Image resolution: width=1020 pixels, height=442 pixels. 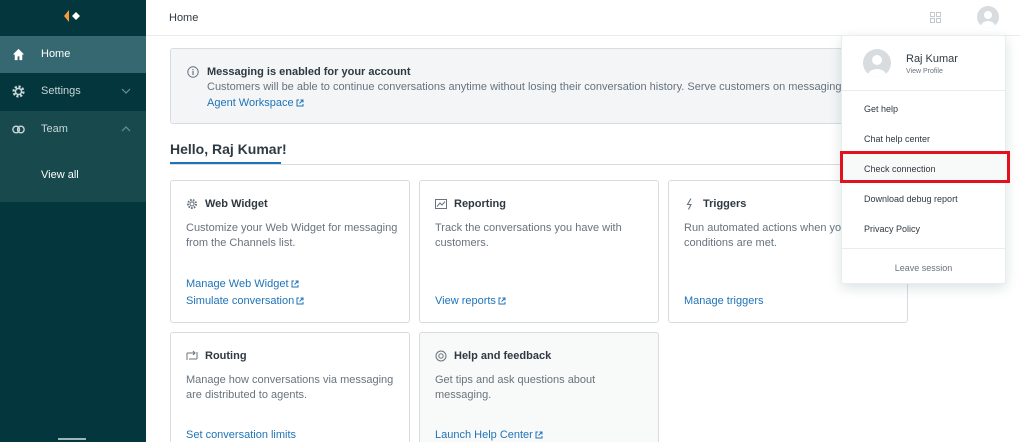 What do you see at coordinates (61, 91) in the screenshot?
I see `sidebar-item-label: Settings` at bounding box center [61, 91].